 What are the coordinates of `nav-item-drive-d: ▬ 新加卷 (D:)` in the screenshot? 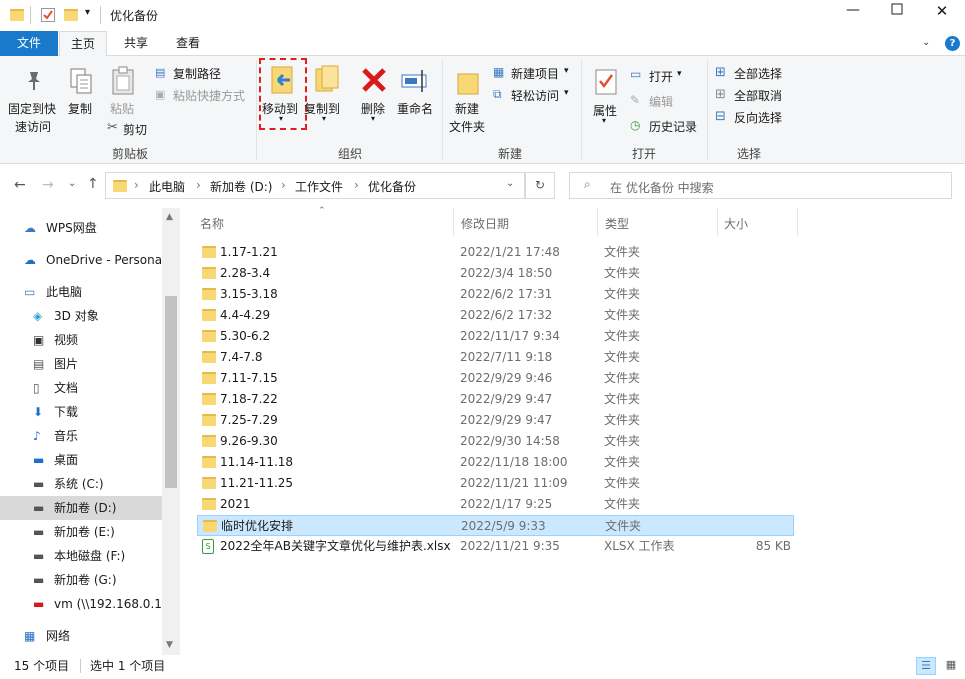 It's located at (81, 508).